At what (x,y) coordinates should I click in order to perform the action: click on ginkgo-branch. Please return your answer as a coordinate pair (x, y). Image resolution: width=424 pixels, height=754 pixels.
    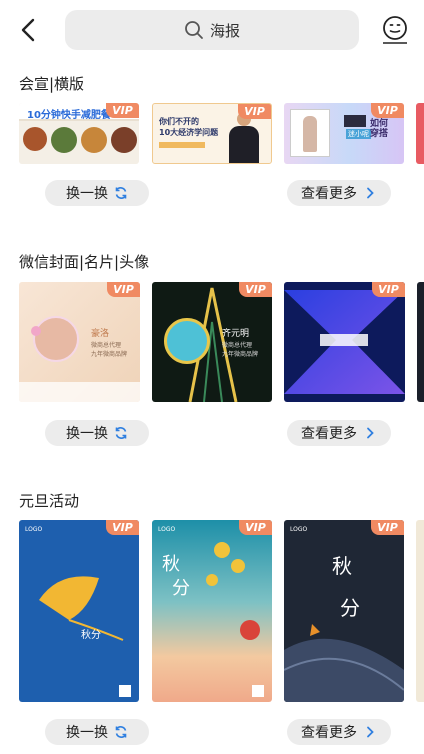
    Looking at the image, I should click on (235, 619).